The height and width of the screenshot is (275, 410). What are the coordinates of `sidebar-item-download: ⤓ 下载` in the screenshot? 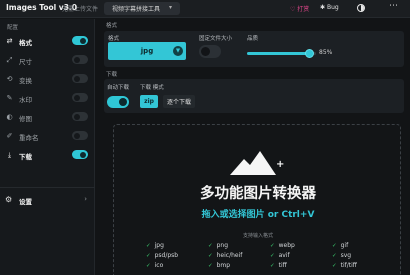 It's located at (47, 155).